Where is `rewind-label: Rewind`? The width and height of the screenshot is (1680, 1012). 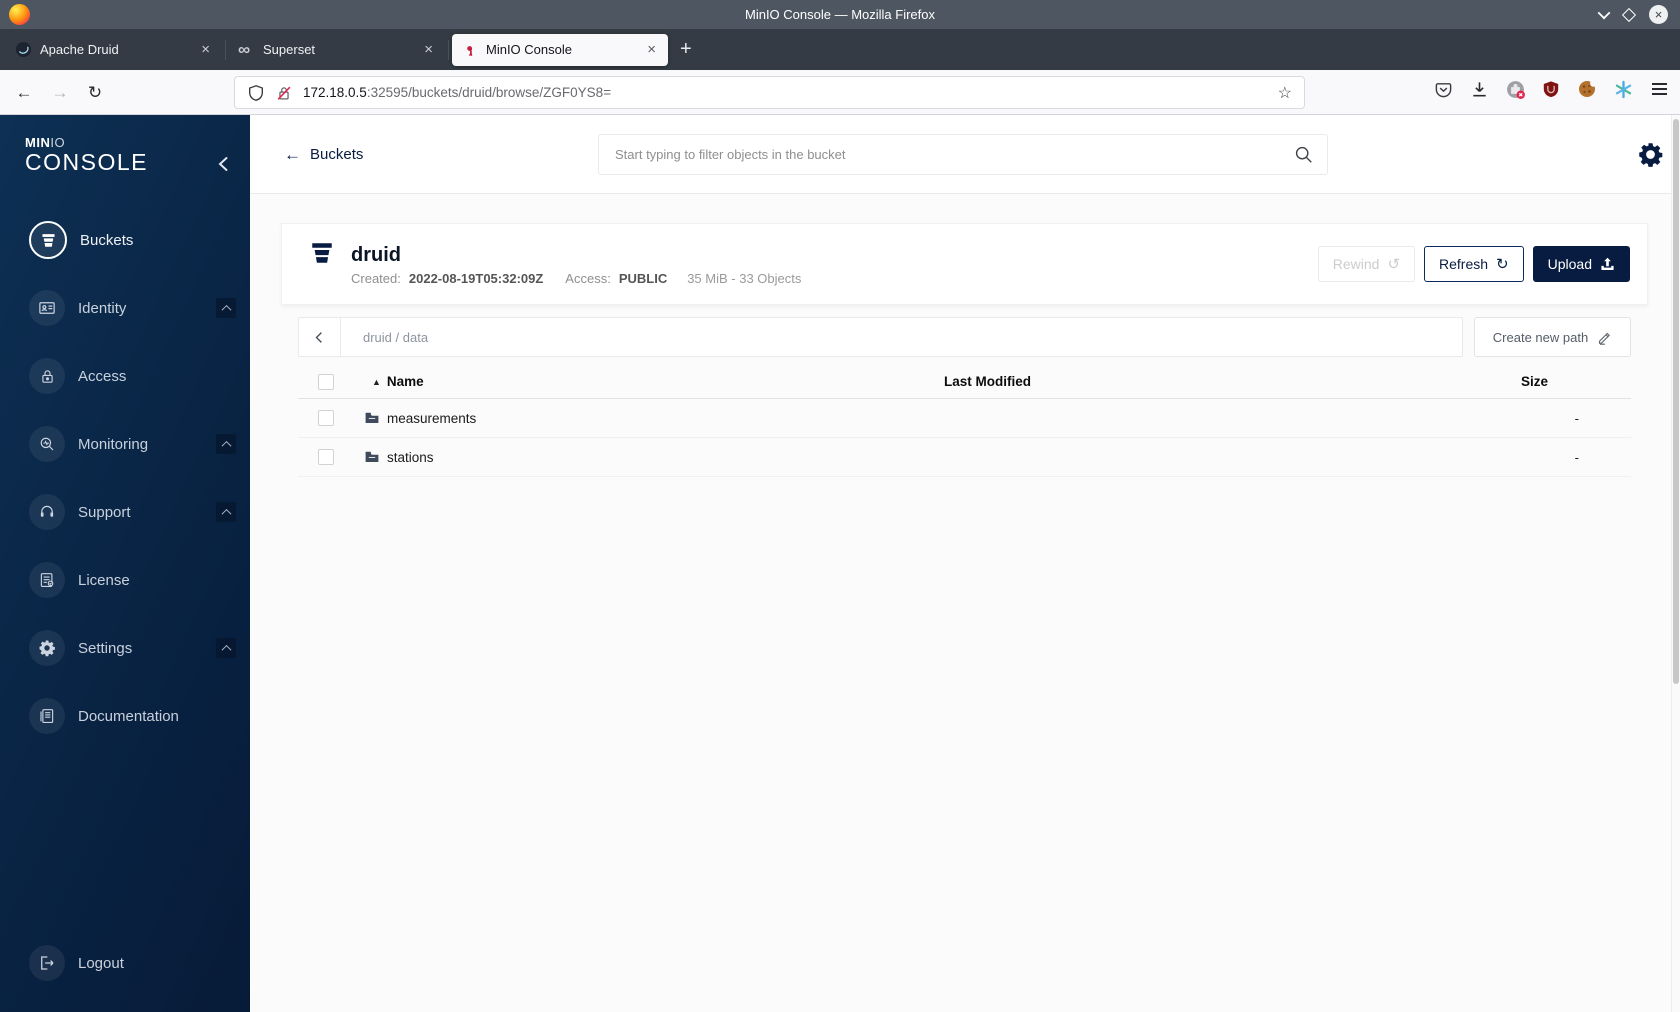 rewind-label: Rewind is located at coordinates (1356, 264).